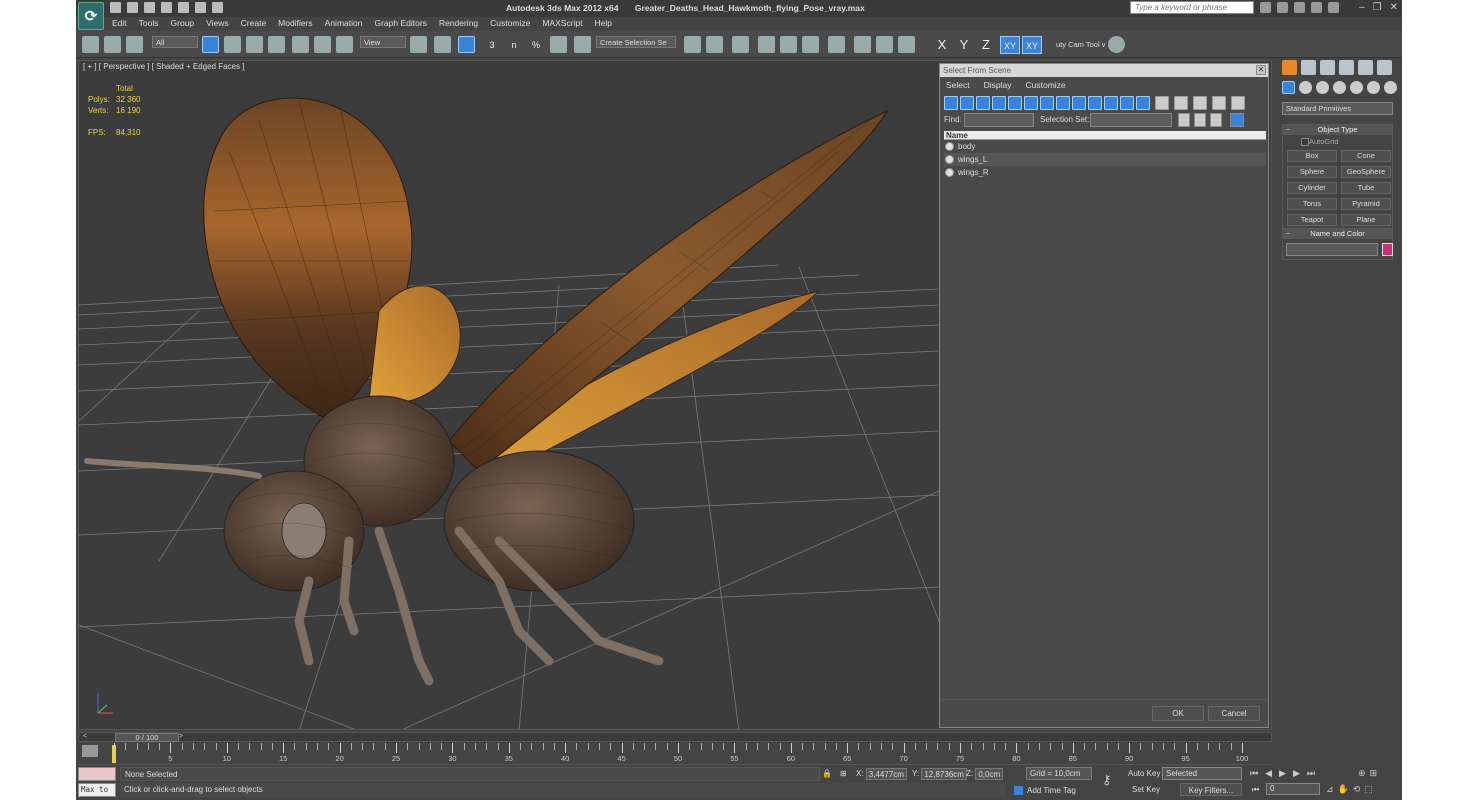 The width and height of the screenshot is (1480, 800). What do you see at coordinates (1047, 103) in the screenshot?
I see `display-groups-icon` at bounding box center [1047, 103].